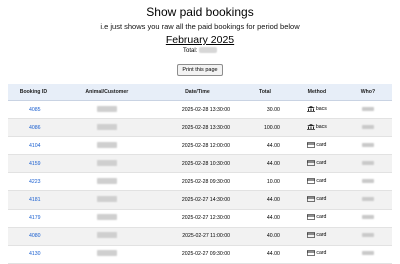 The width and height of the screenshot is (400, 264). Describe the element at coordinates (197, 92) in the screenshot. I see `column-header-datetime: Date/Time` at that location.